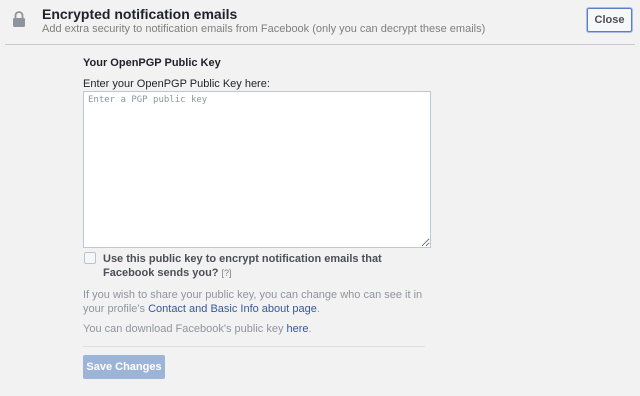 Image resolution: width=640 pixels, height=396 pixels. I want to click on form-divider, so click(254, 346).